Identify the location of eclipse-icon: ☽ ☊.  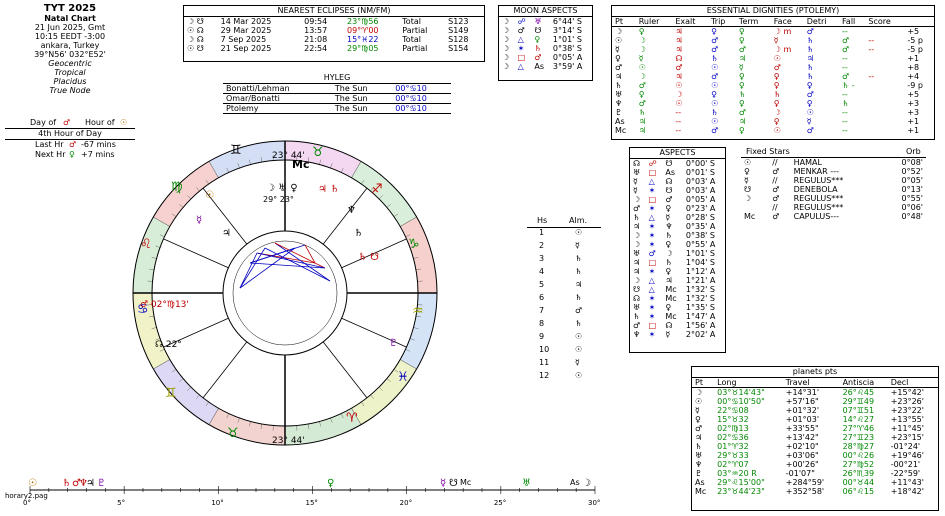
(195, 39).